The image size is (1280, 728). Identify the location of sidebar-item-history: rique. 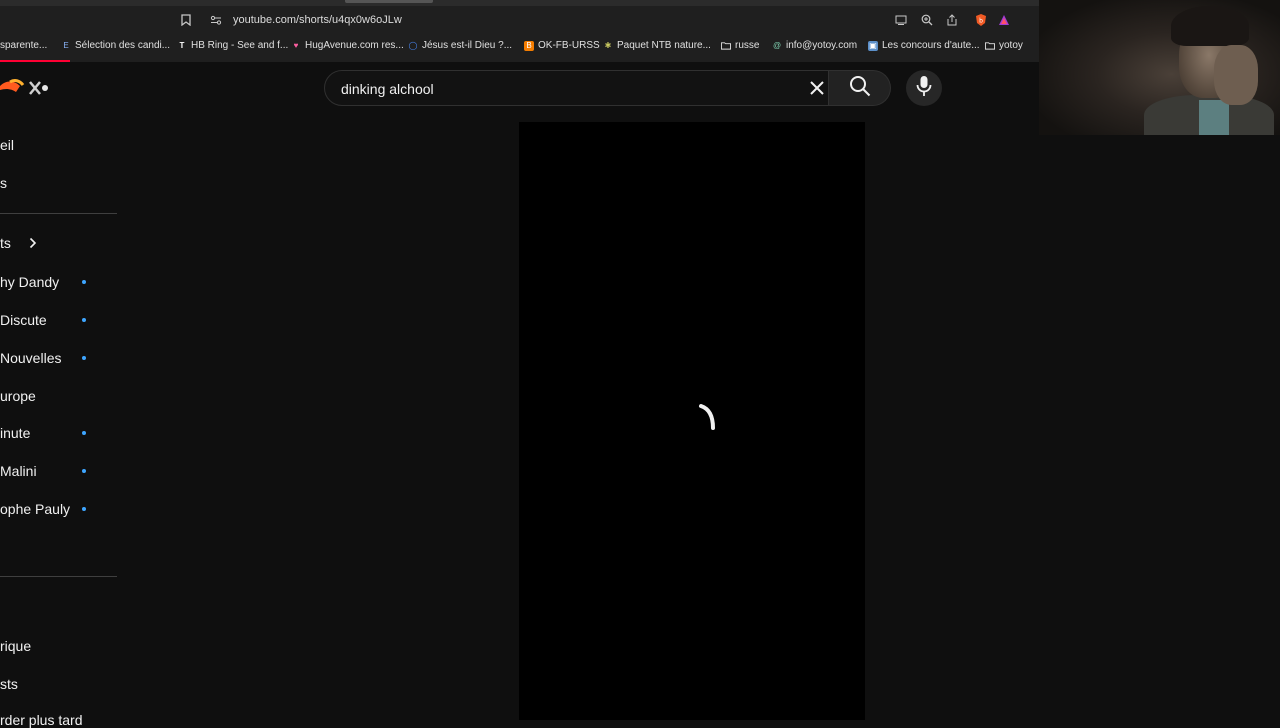
(15, 646).